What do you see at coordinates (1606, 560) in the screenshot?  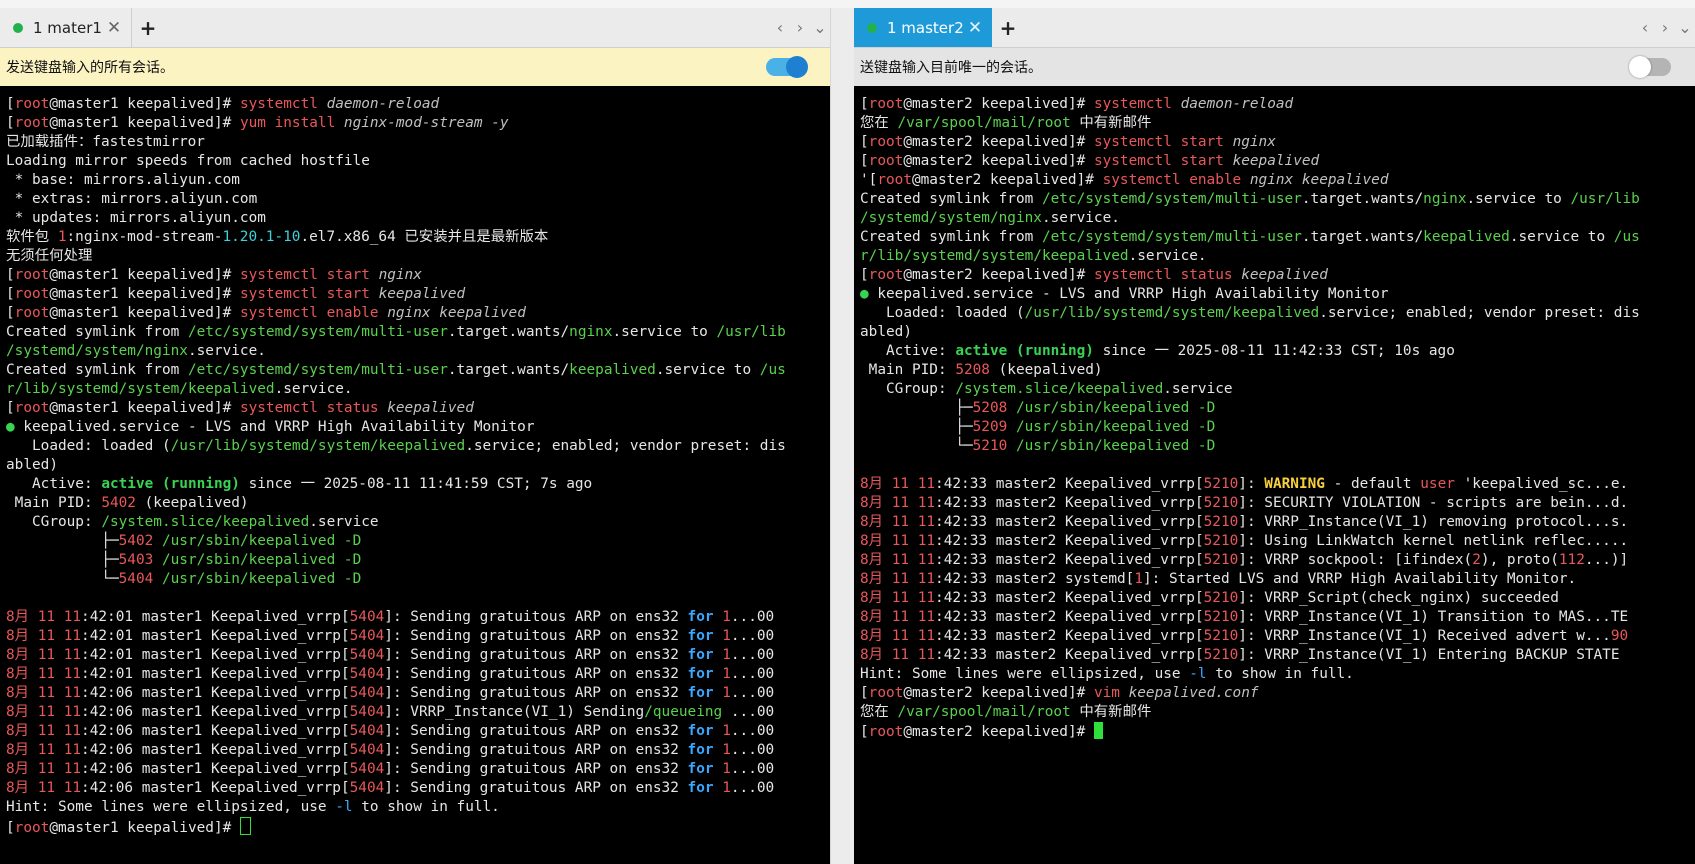 I see `terminal-text: ...)]` at bounding box center [1606, 560].